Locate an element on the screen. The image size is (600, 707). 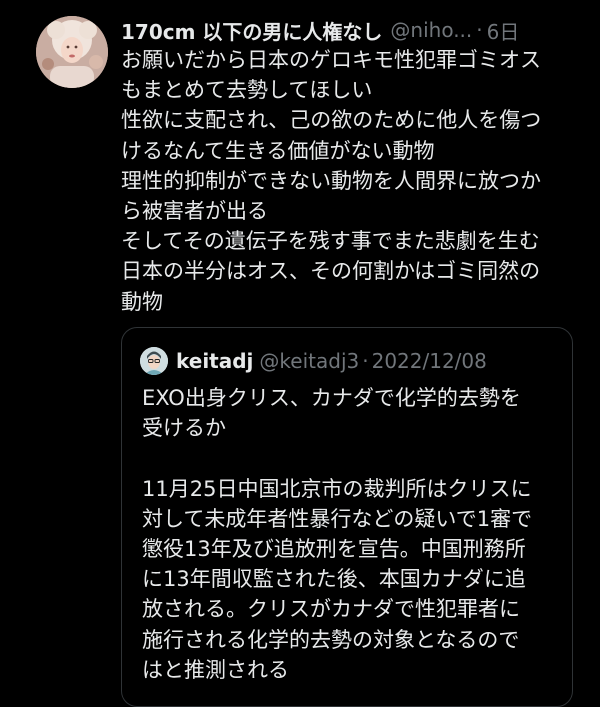
quoted-timestamp: 2022/12/08 is located at coordinates (429, 361).